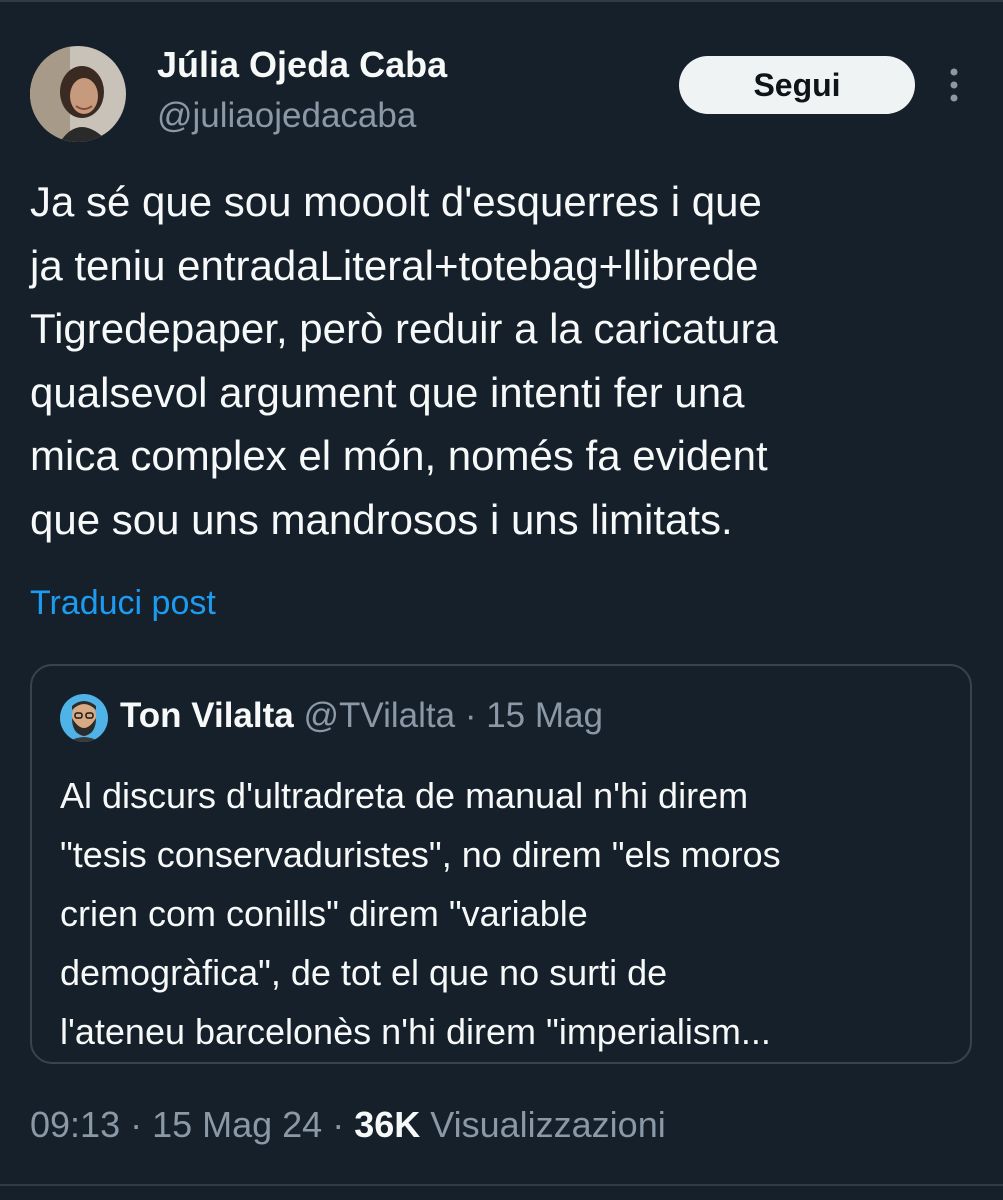  Describe the element at coordinates (192, 1124) in the screenshot. I see `tweet-timestamp: 09:13 · 15 Mag 24 ·` at that location.